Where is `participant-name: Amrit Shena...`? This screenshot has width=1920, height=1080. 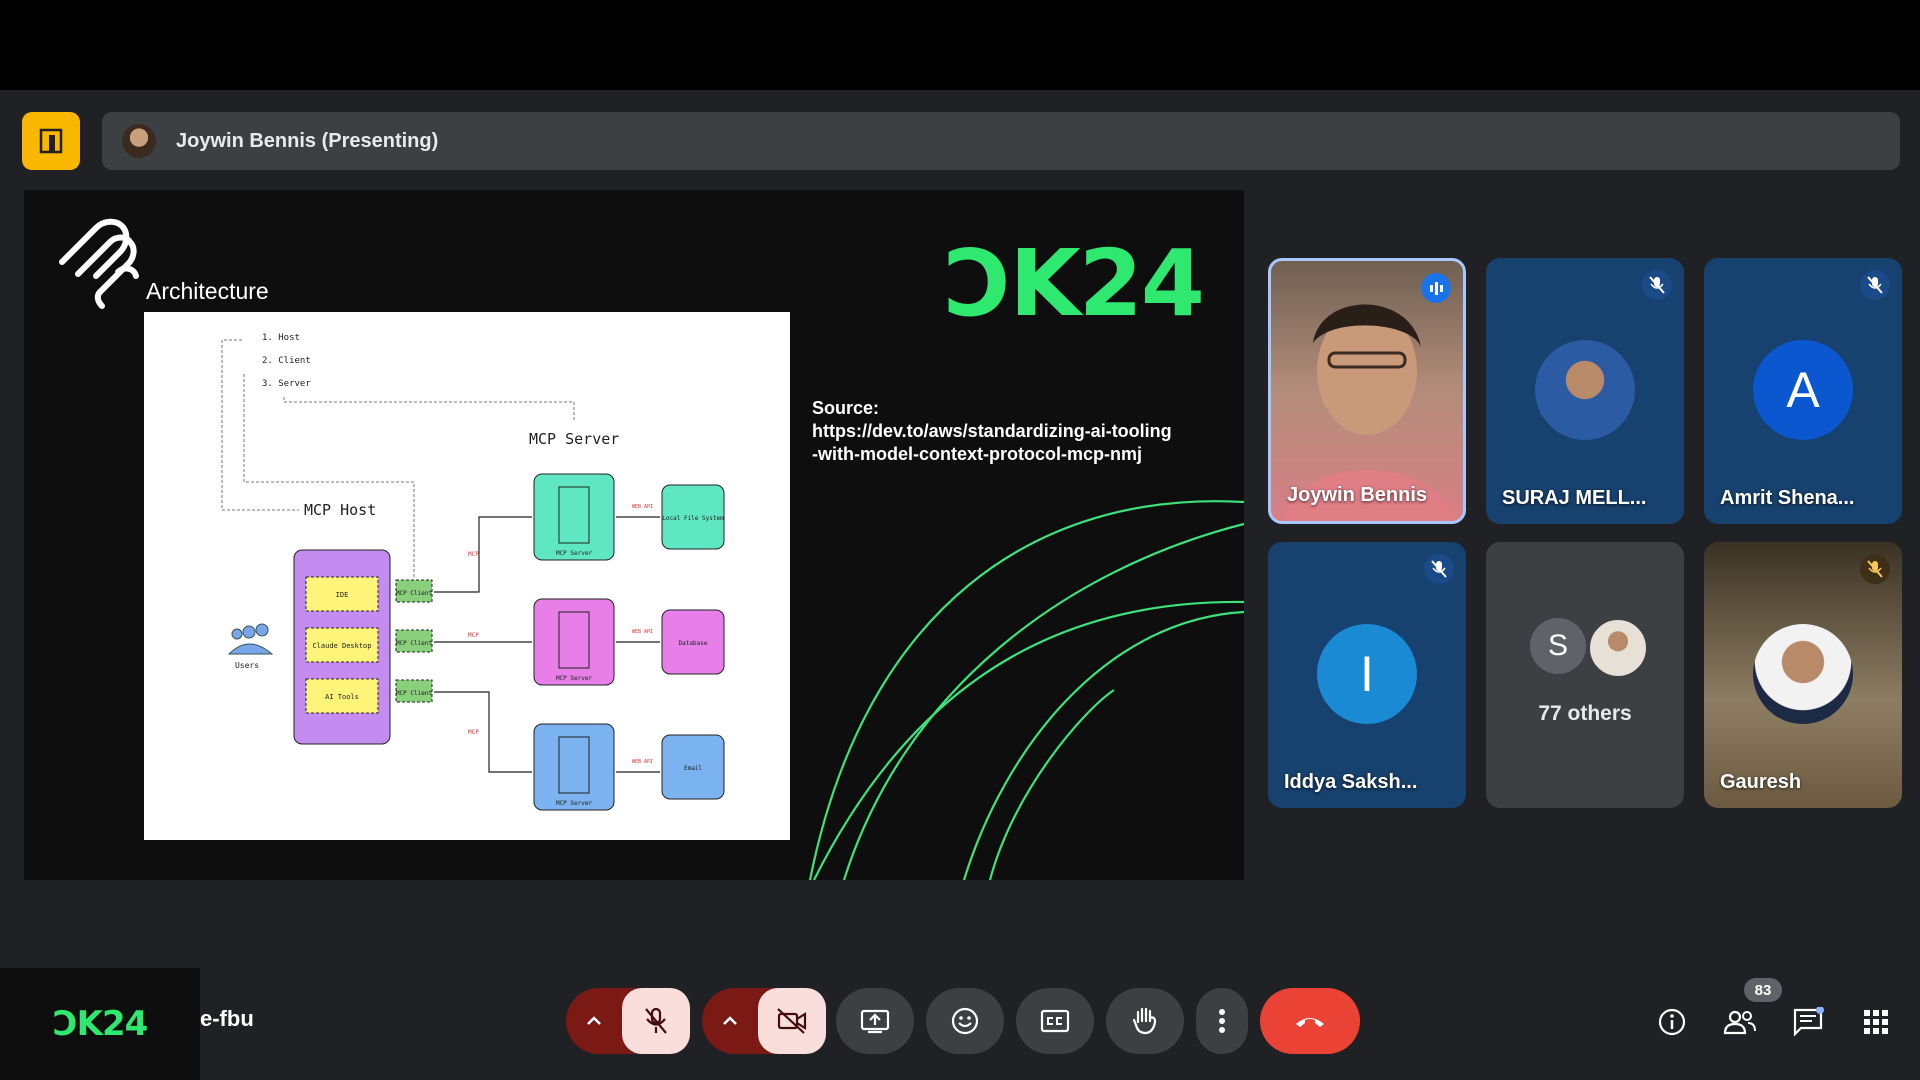 participant-name: Amrit Shena... is located at coordinates (1787, 498).